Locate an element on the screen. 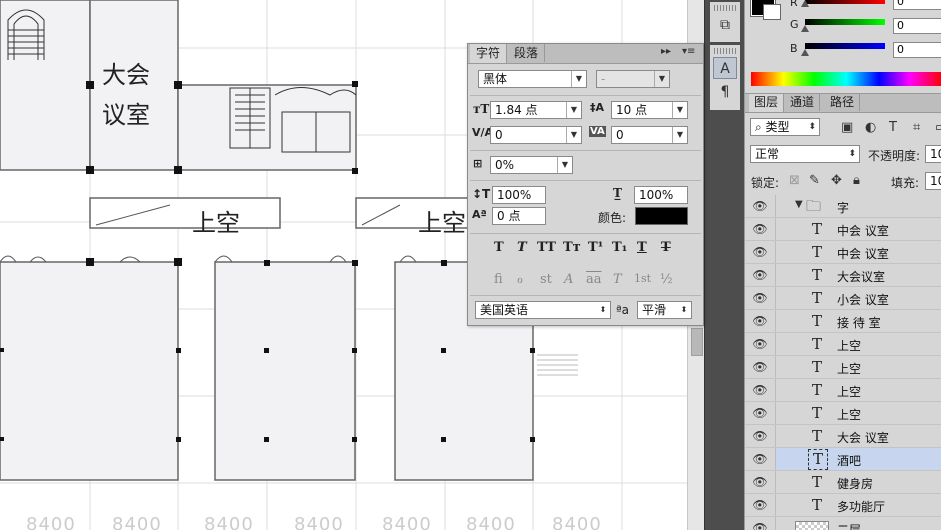 The image size is (941, 530). channel-b-slider is located at coordinates (845, 46).